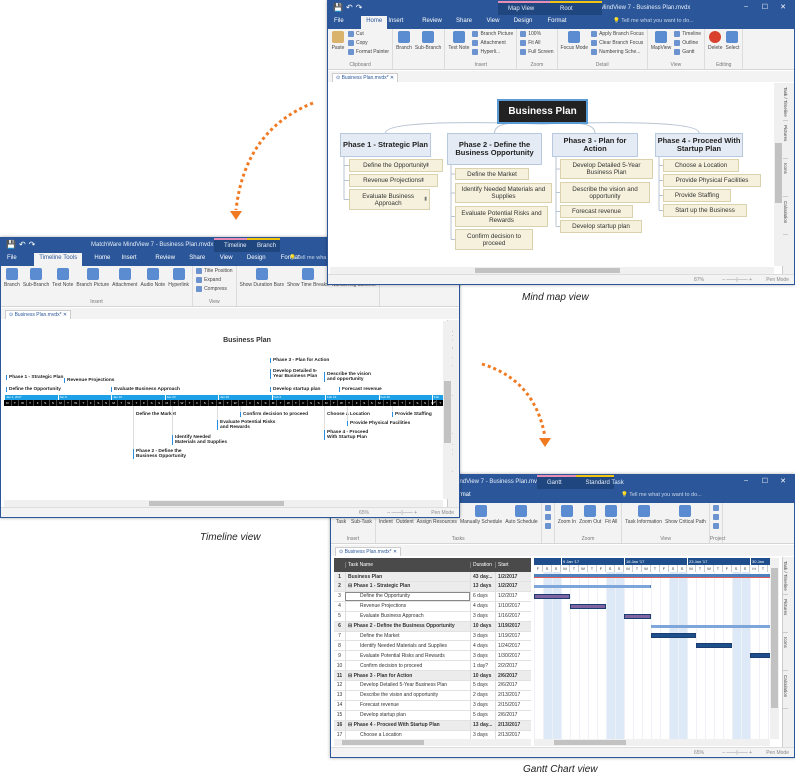  What do you see at coordinates (58, 259) in the screenshot?
I see `tab-timeline-tools: Timeline Tools` at bounding box center [58, 259].